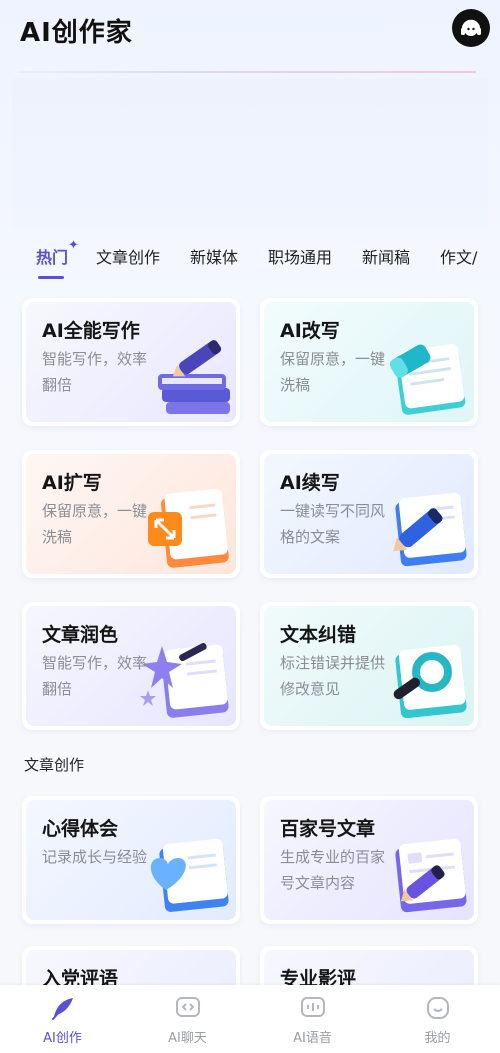 Image resolution: width=500 pixels, height=1053 pixels. I want to click on category-tabs: 热门 ✦ 文章创作 新媒体 职场通用 新闻稿 作文/, so click(250, 260).